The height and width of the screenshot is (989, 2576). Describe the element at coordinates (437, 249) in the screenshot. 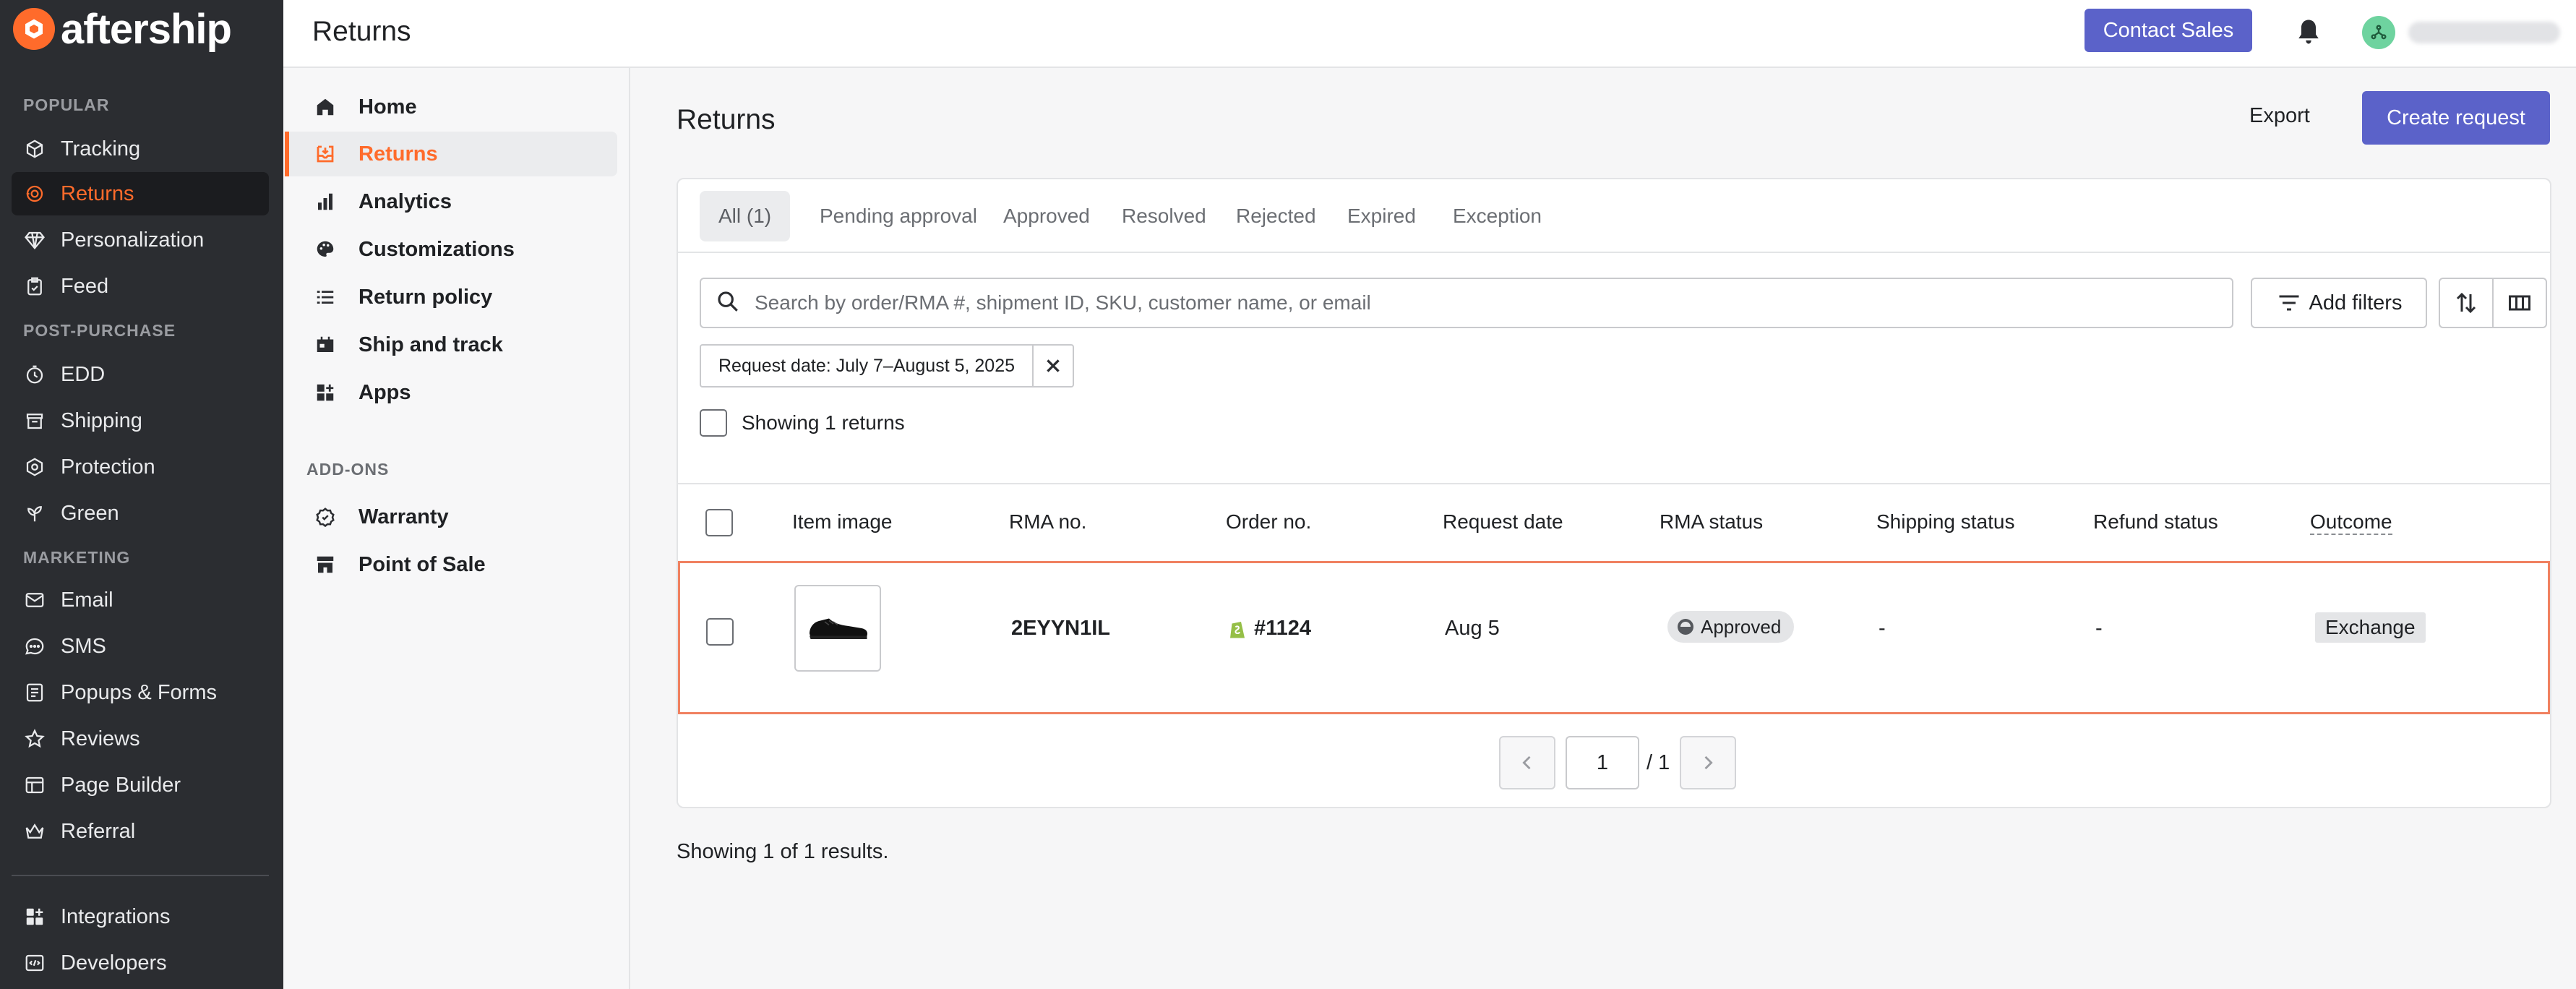

I see `subnav-item-label: Customizations` at that location.